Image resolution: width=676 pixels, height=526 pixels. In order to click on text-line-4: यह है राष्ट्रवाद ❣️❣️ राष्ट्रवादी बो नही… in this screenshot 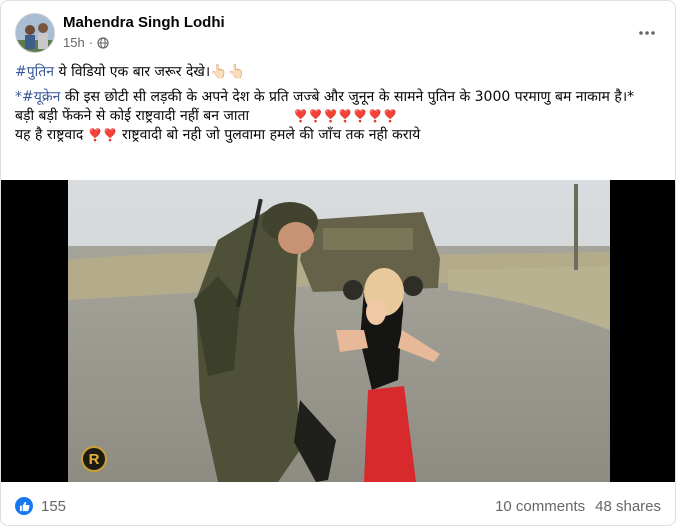, I will do `click(338, 135)`.